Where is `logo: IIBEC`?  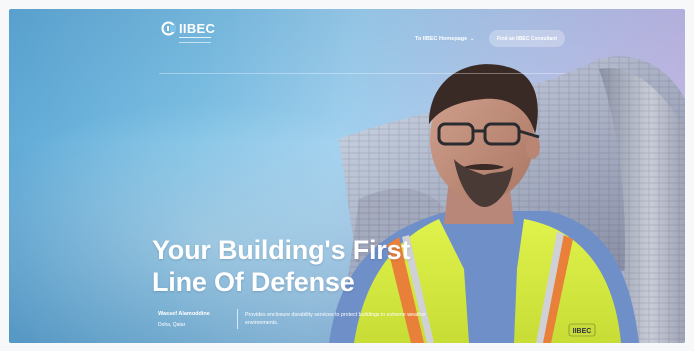 logo: IIBEC is located at coordinates (188, 32).